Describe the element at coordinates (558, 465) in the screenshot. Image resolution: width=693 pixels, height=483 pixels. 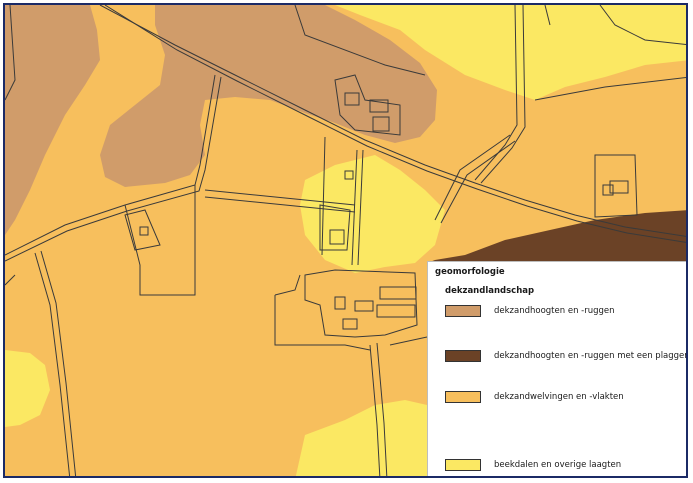
I see `legend-label-beekdalen: beekdalen en overige laagten` at that location.